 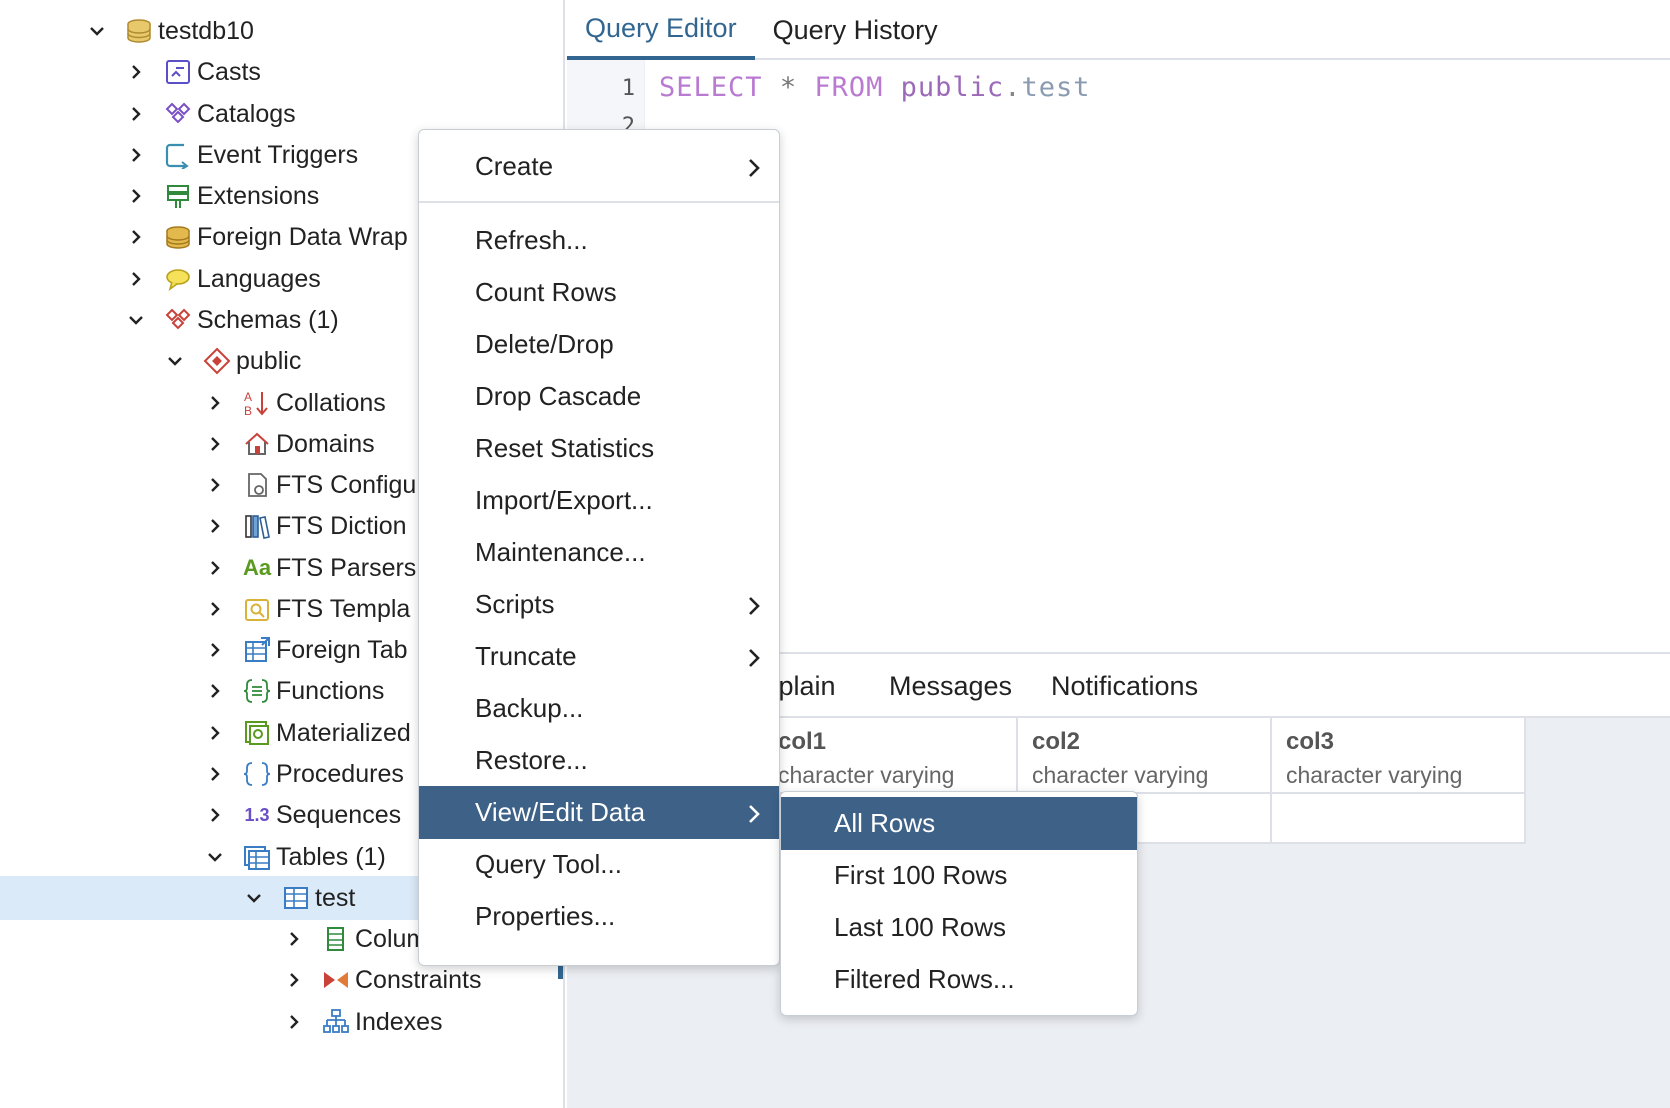 I want to click on functions-icon, so click(x=257, y=691).